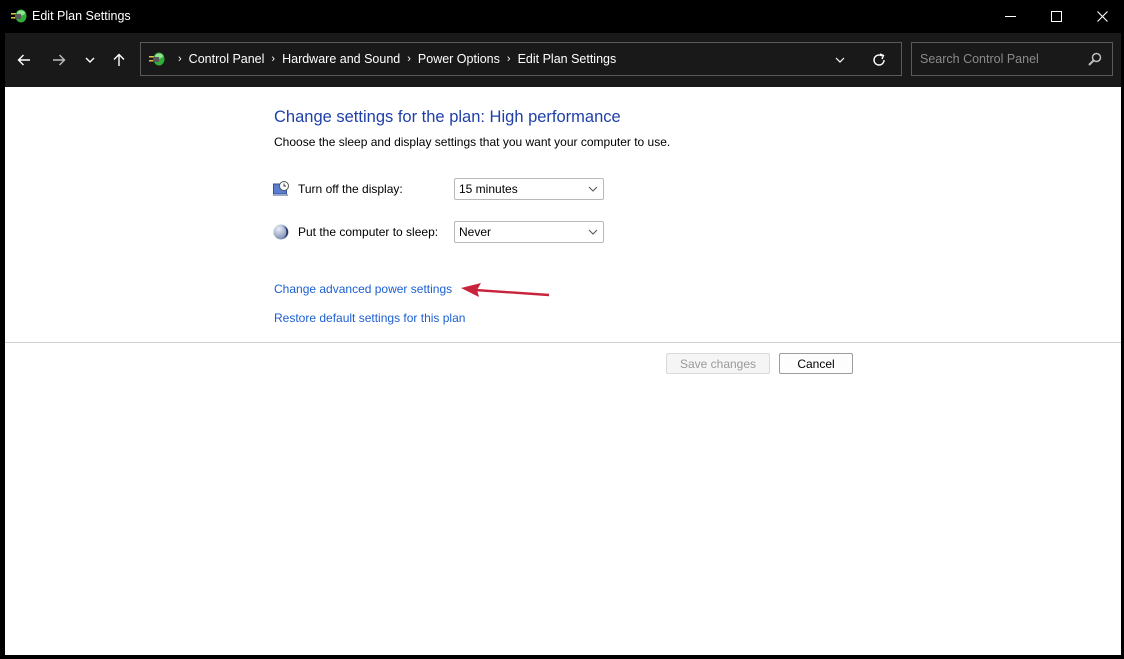 The height and width of the screenshot is (659, 1124). I want to click on display-timeout-label: Turn off the display:, so click(350, 189).